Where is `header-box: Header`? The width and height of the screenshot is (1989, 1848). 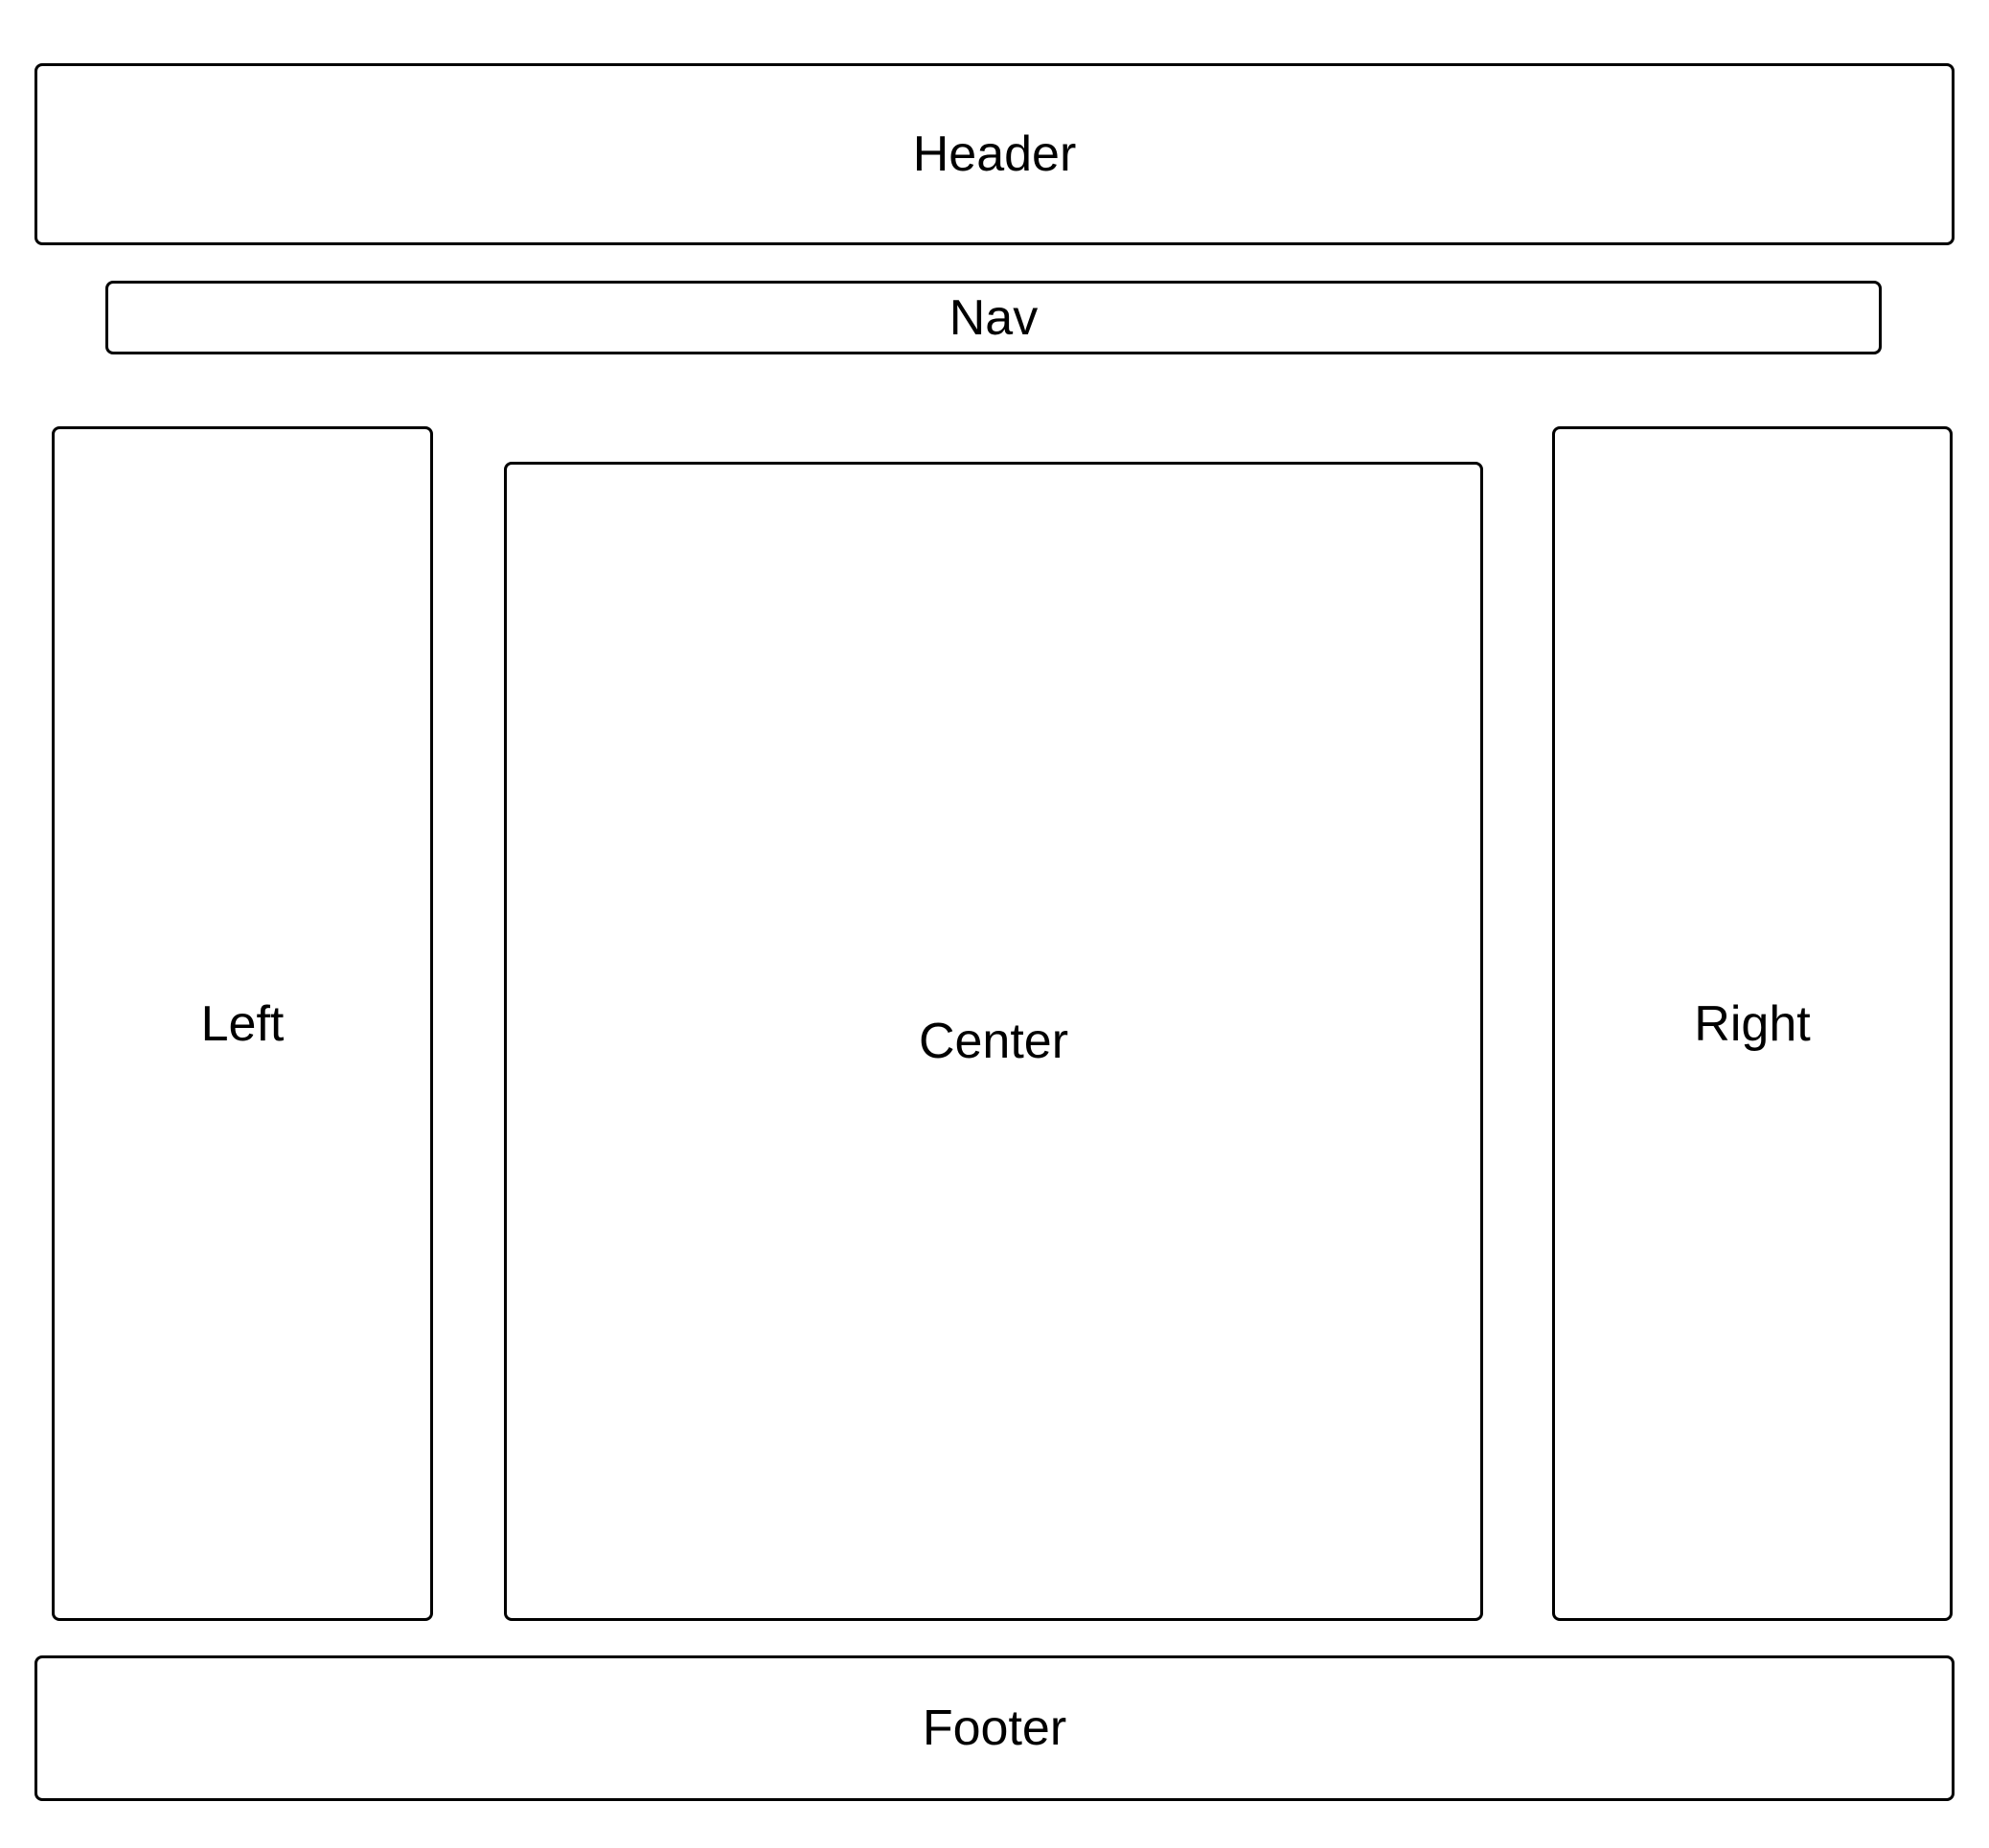
header-box: Header is located at coordinates (994, 154).